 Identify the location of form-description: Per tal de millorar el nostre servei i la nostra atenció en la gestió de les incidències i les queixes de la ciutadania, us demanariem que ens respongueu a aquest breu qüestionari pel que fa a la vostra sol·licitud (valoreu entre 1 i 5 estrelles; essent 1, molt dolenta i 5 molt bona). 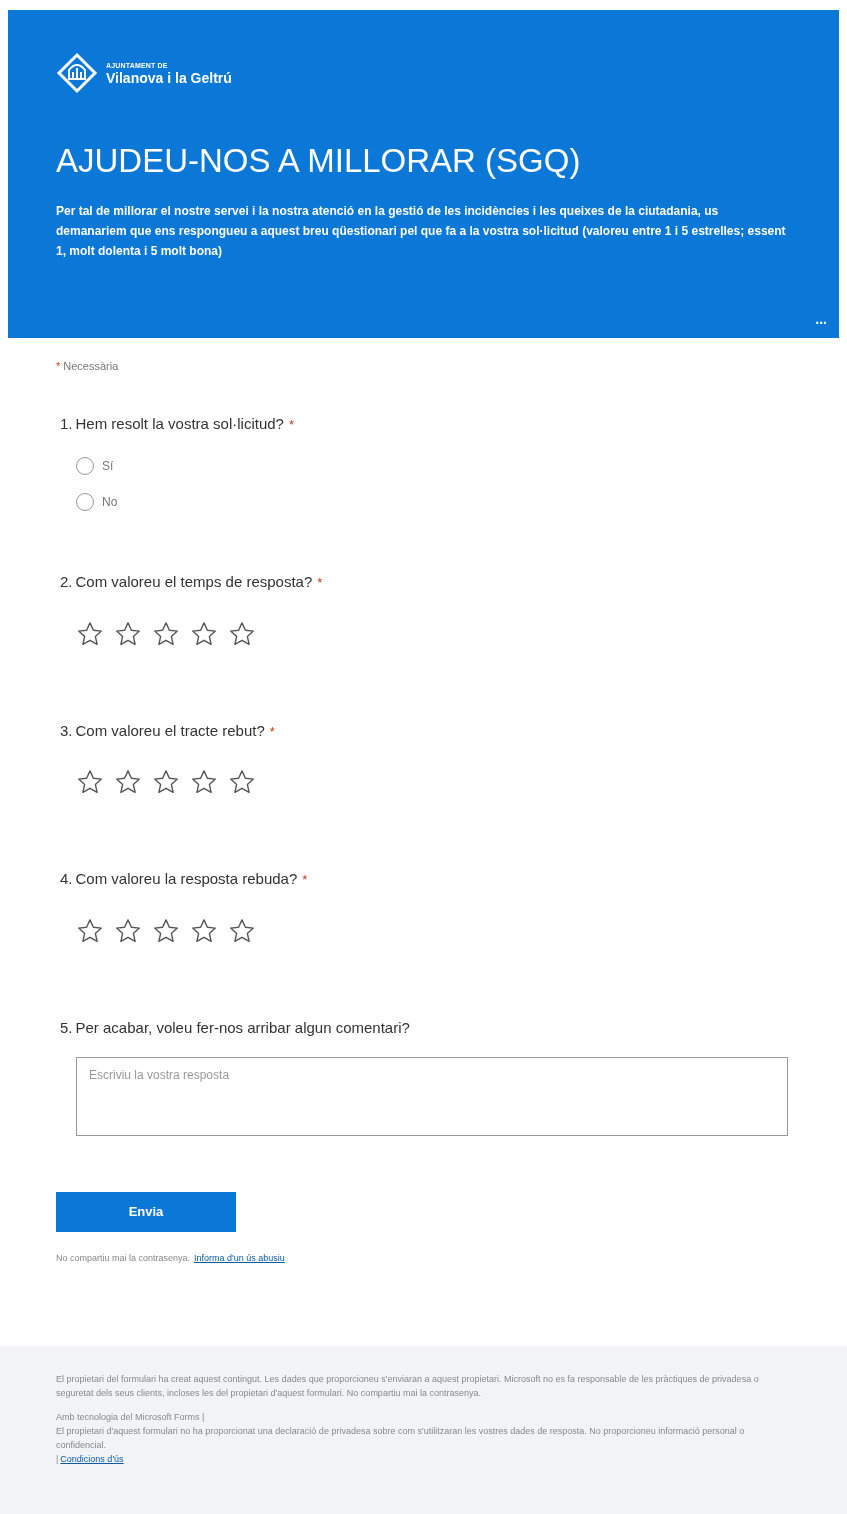
(421, 232).